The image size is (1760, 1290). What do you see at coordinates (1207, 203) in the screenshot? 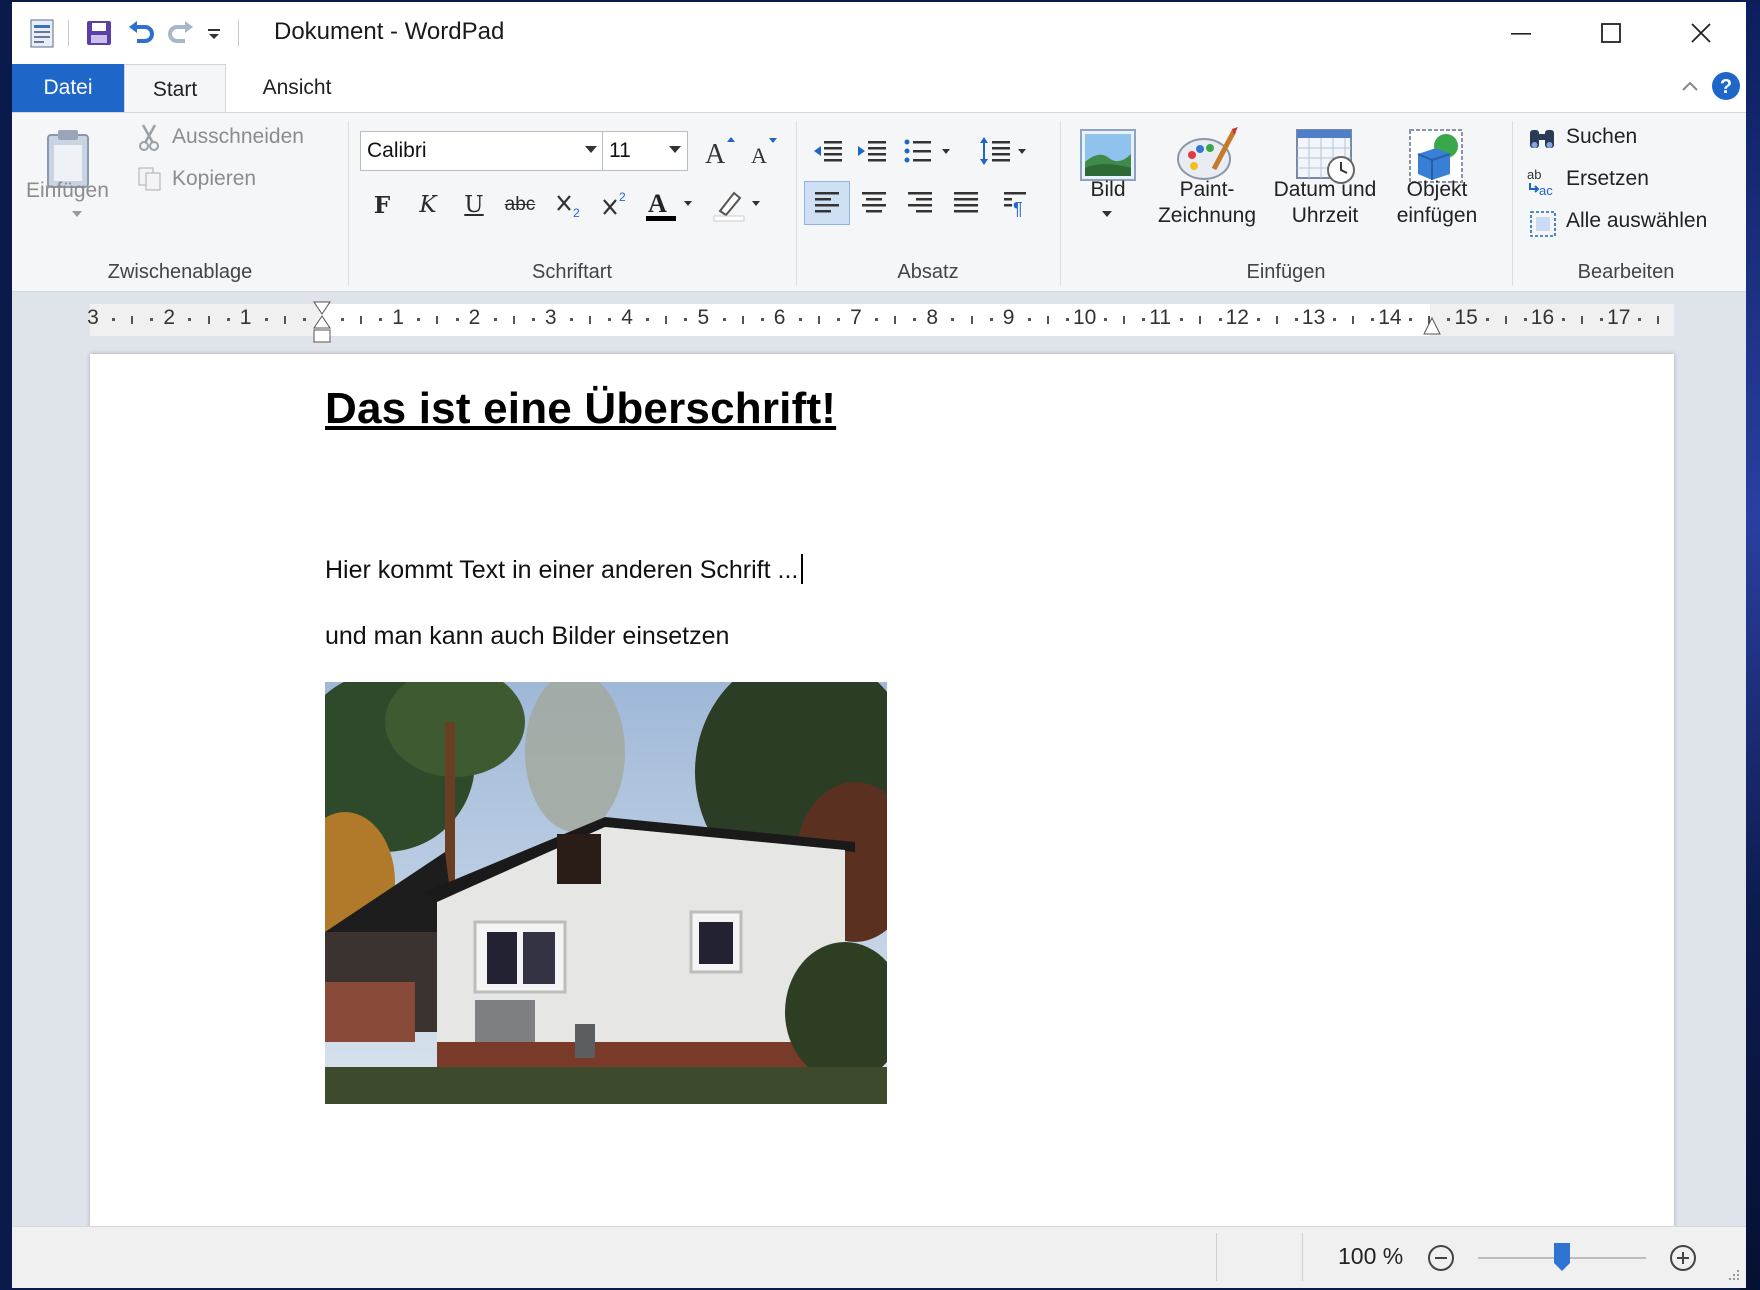
I see `paint-drawing-label: Paint- Zeichnung` at bounding box center [1207, 203].